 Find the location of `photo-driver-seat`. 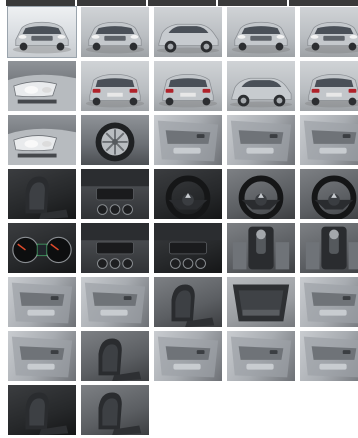

photo-driver-seat is located at coordinates (42, 194).